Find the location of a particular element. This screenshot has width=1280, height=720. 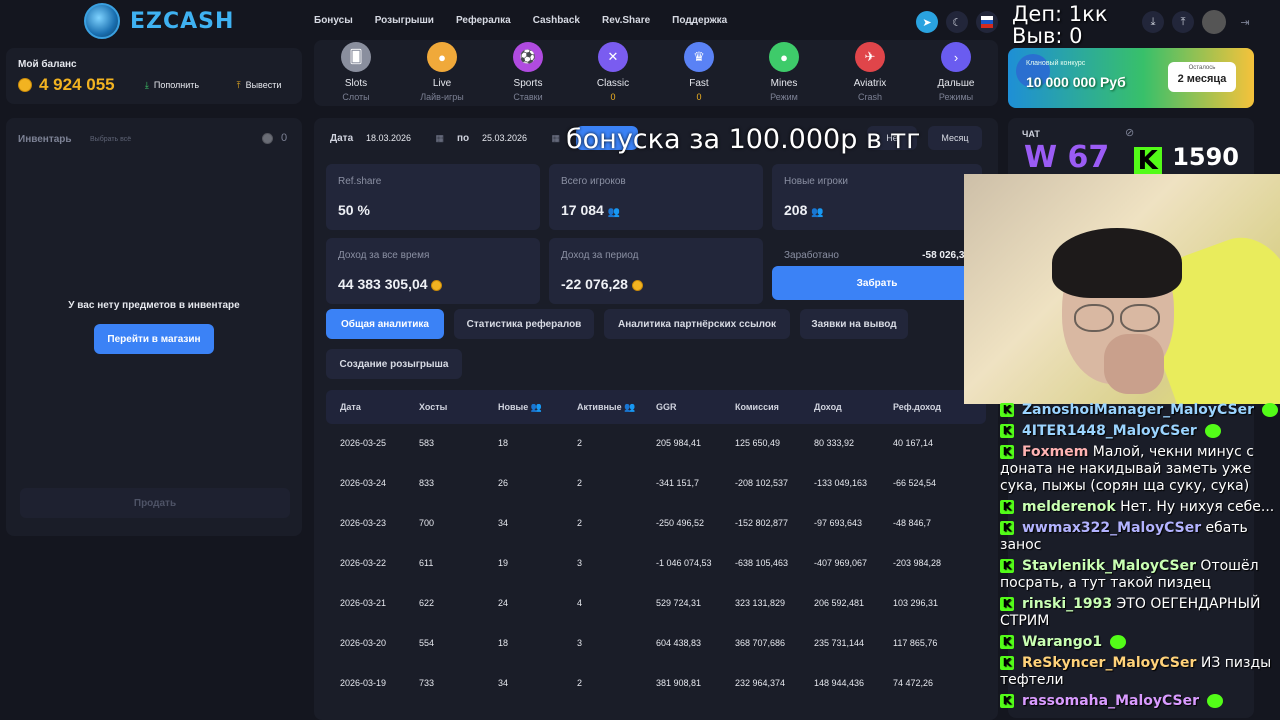

period-month-button: Месяц is located at coordinates (955, 138).